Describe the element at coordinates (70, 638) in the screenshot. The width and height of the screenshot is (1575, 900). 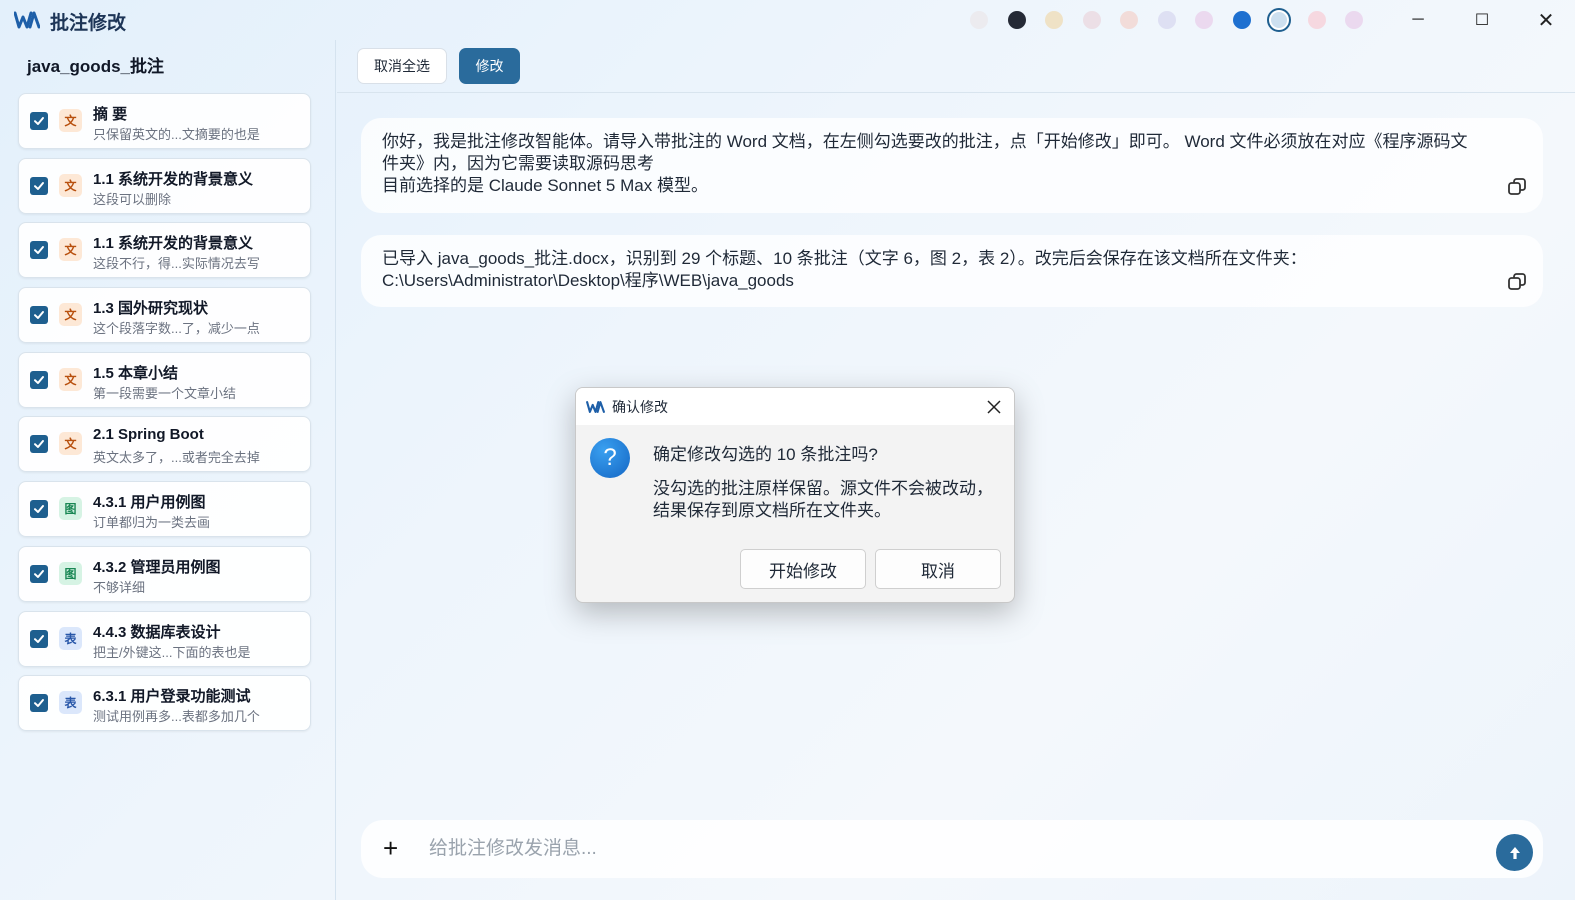
I see `comment-type-badge: 表` at that location.